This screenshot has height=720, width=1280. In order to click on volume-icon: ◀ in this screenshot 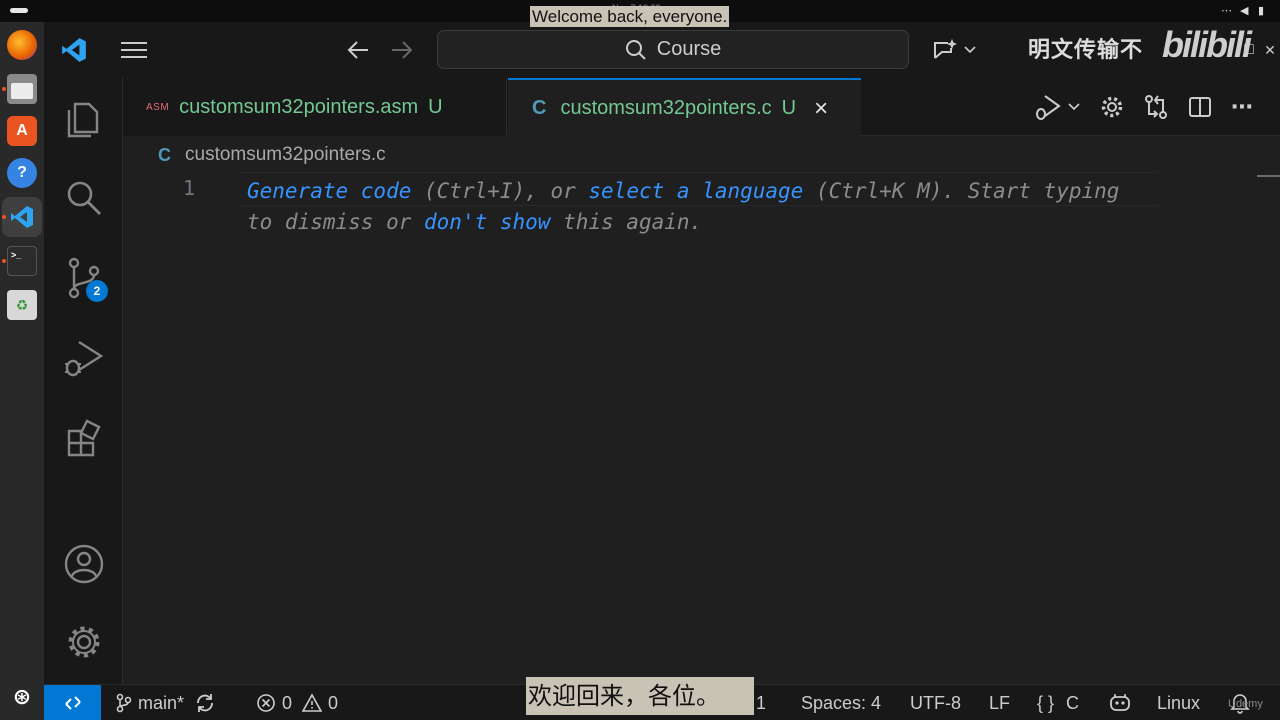, I will do `click(1244, 11)`.